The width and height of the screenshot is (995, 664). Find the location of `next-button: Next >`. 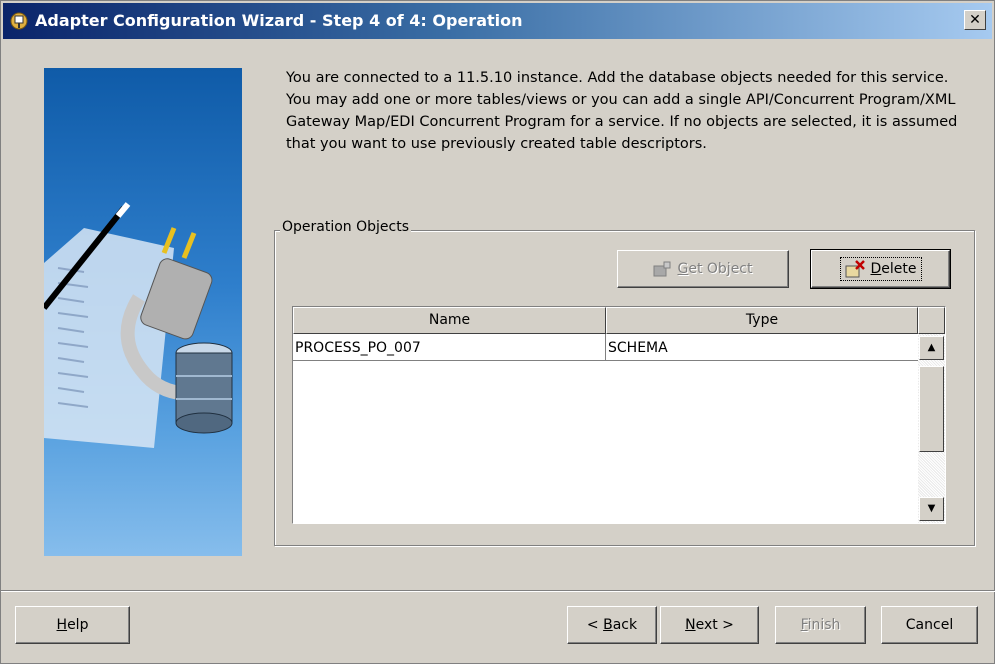

next-button: Next > is located at coordinates (709, 625).